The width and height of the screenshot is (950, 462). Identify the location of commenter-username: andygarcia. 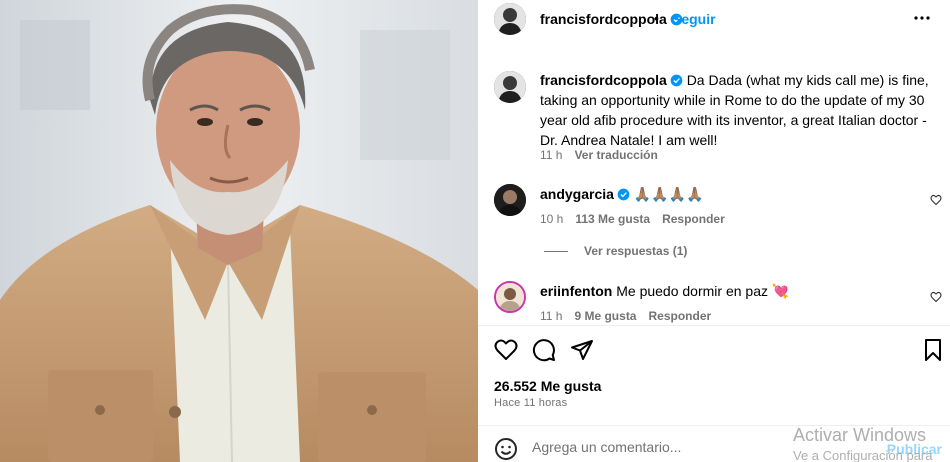
(577, 194).